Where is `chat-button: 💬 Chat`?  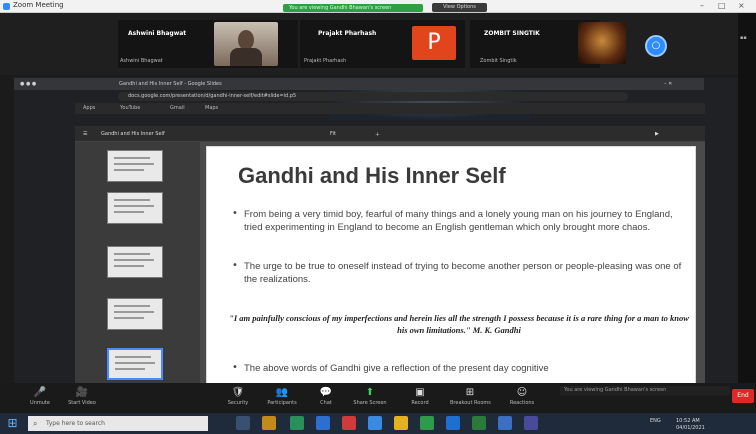 chat-button: 💬 Chat is located at coordinates (326, 398).